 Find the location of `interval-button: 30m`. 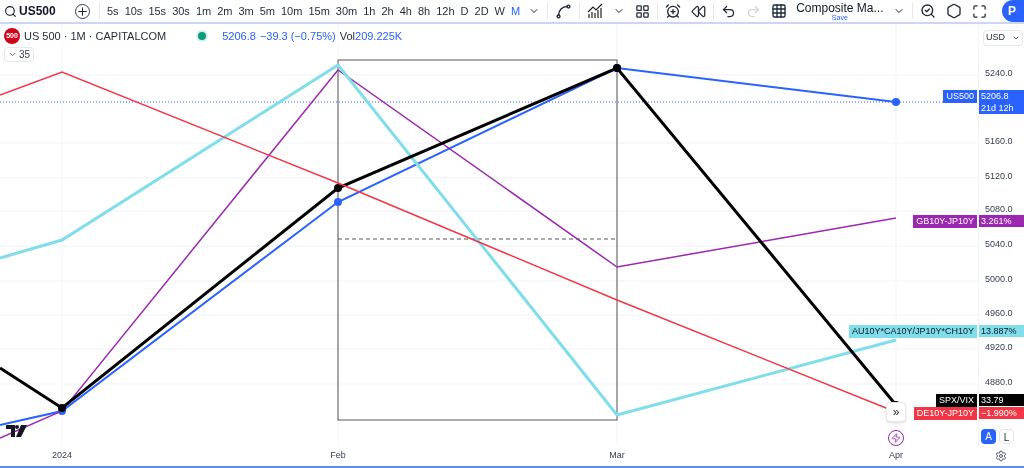

interval-button: 30m is located at coordinates (346, 11).